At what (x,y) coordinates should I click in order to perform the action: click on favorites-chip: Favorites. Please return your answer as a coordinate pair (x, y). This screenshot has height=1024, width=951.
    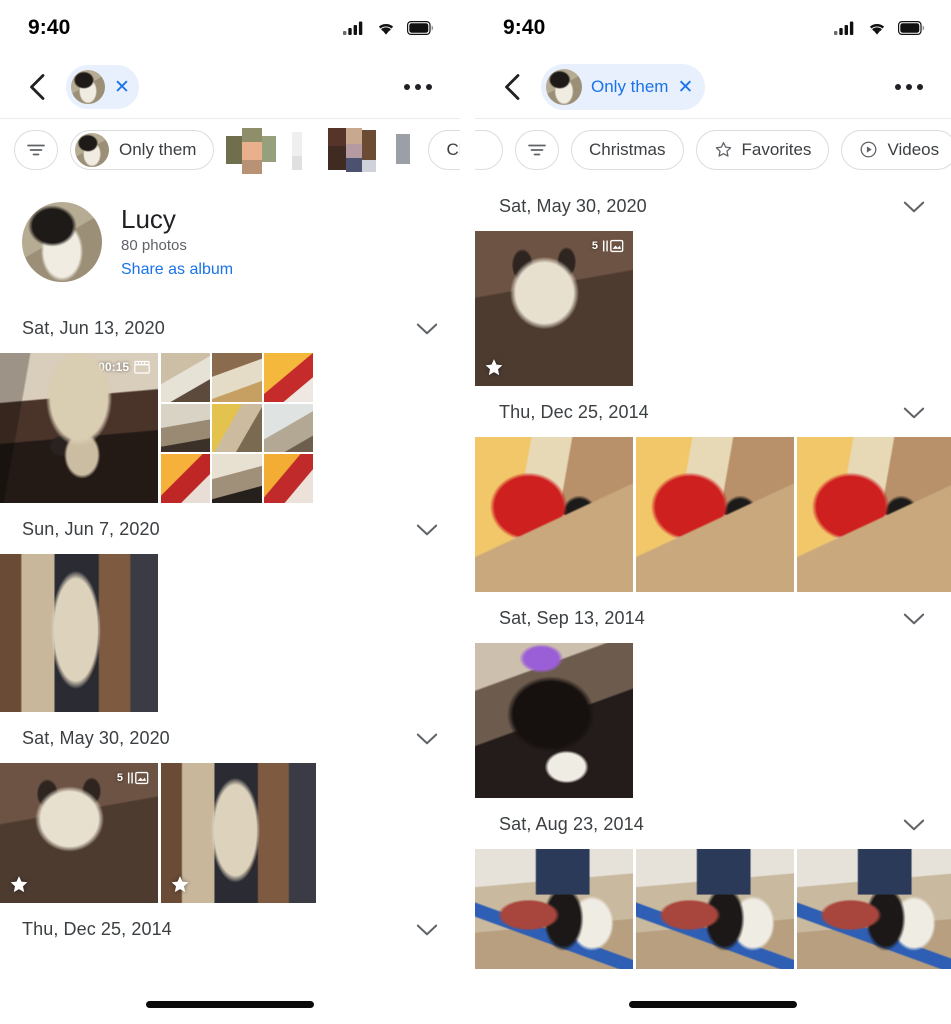
    Looking at the image, I should click on (762, 149).